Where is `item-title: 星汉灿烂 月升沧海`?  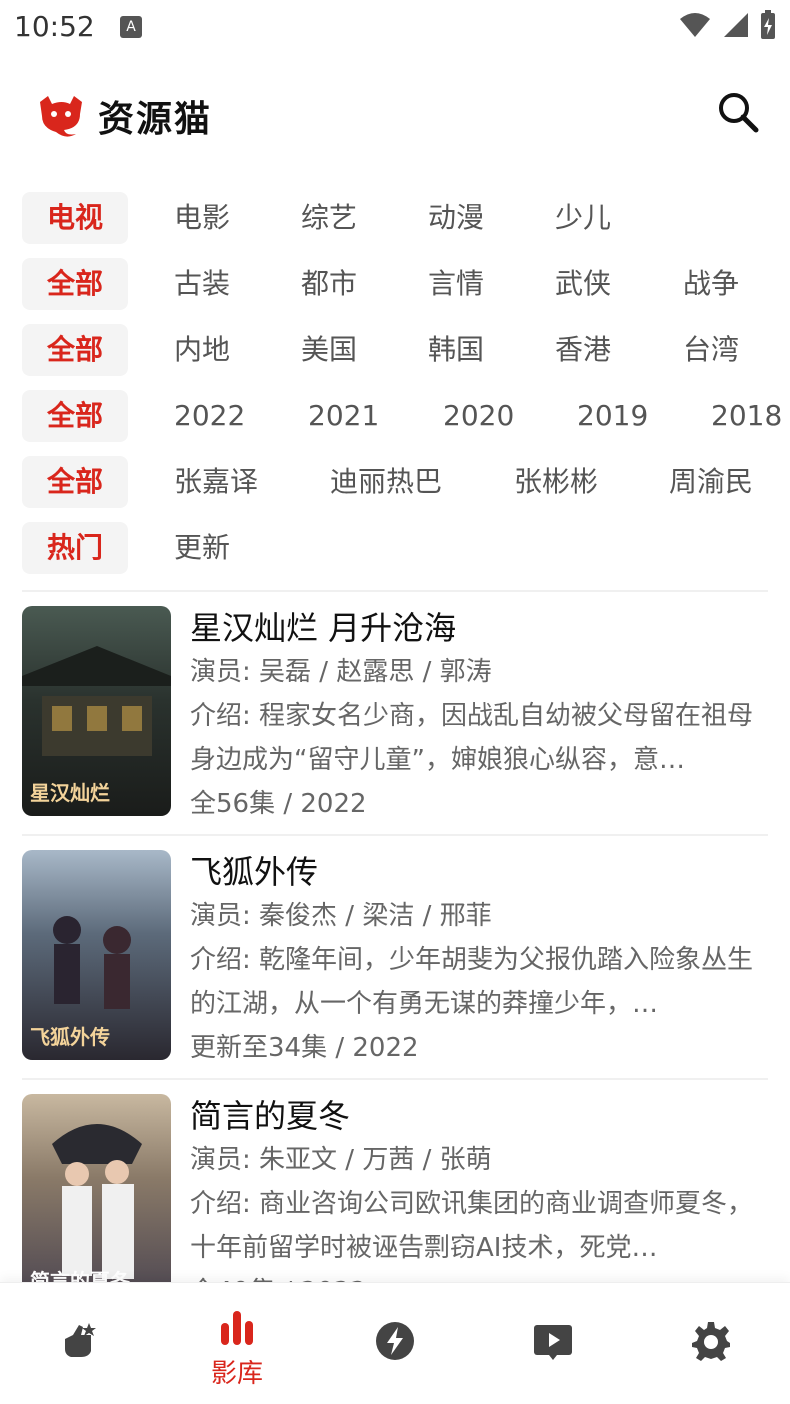 item-title: 星汉灿烂 月升沧海 is located at coordinates (323, 628).